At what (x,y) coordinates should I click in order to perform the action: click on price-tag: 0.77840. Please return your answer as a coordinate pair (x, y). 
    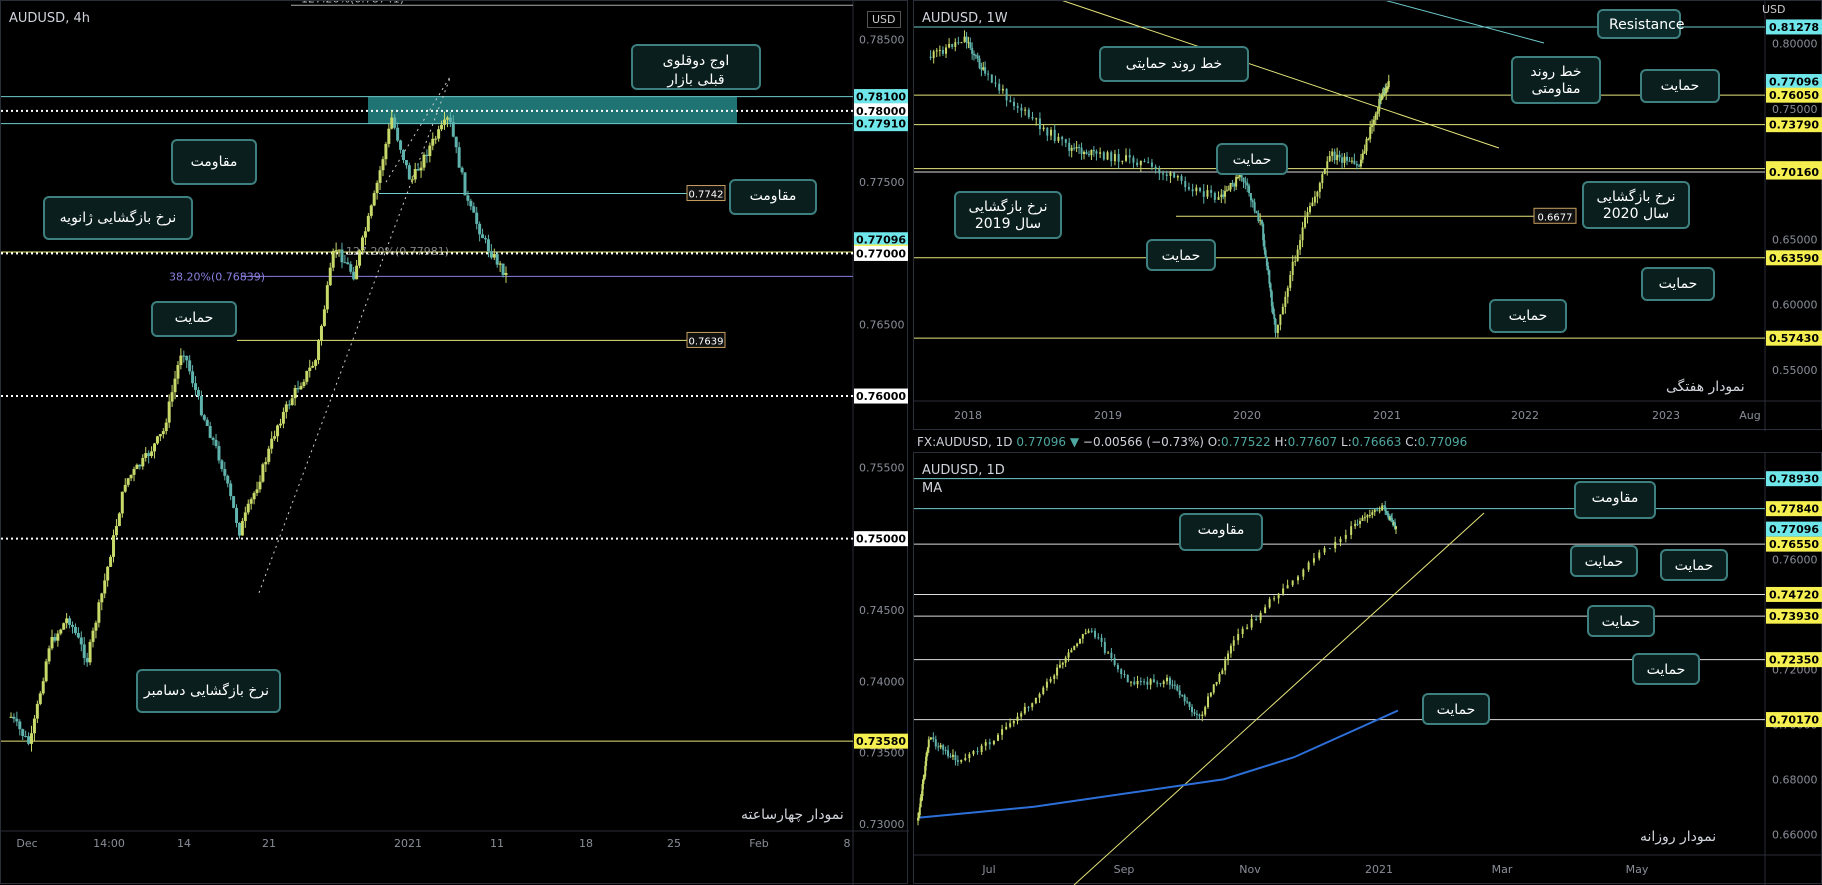
    Looking at the image, I should click on (1794, 509).